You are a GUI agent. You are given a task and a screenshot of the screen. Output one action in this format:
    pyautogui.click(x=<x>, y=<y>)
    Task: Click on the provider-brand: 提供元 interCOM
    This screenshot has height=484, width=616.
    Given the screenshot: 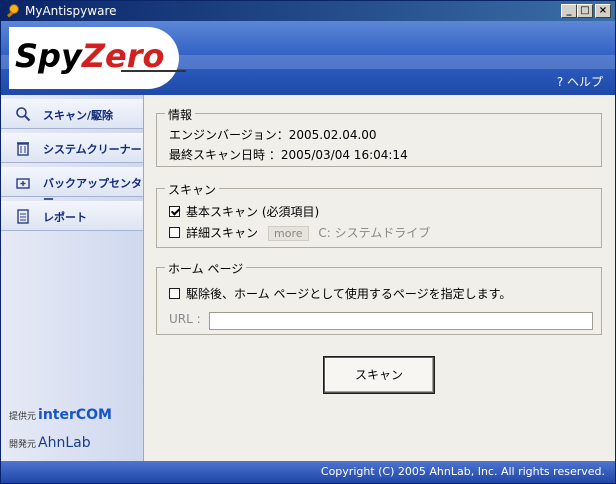 What is the action you would take?
    pyautogui.click(x=60, y=415)
    